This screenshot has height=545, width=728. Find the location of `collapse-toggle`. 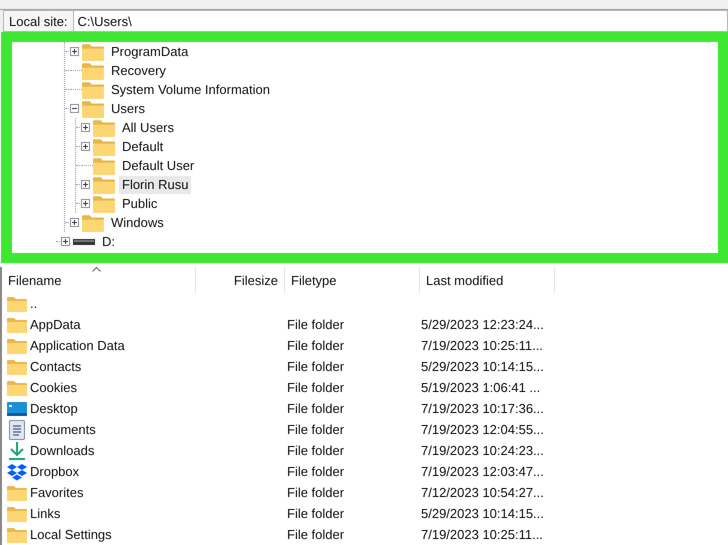

collapse-toggle is located at coordinates (74, 108).